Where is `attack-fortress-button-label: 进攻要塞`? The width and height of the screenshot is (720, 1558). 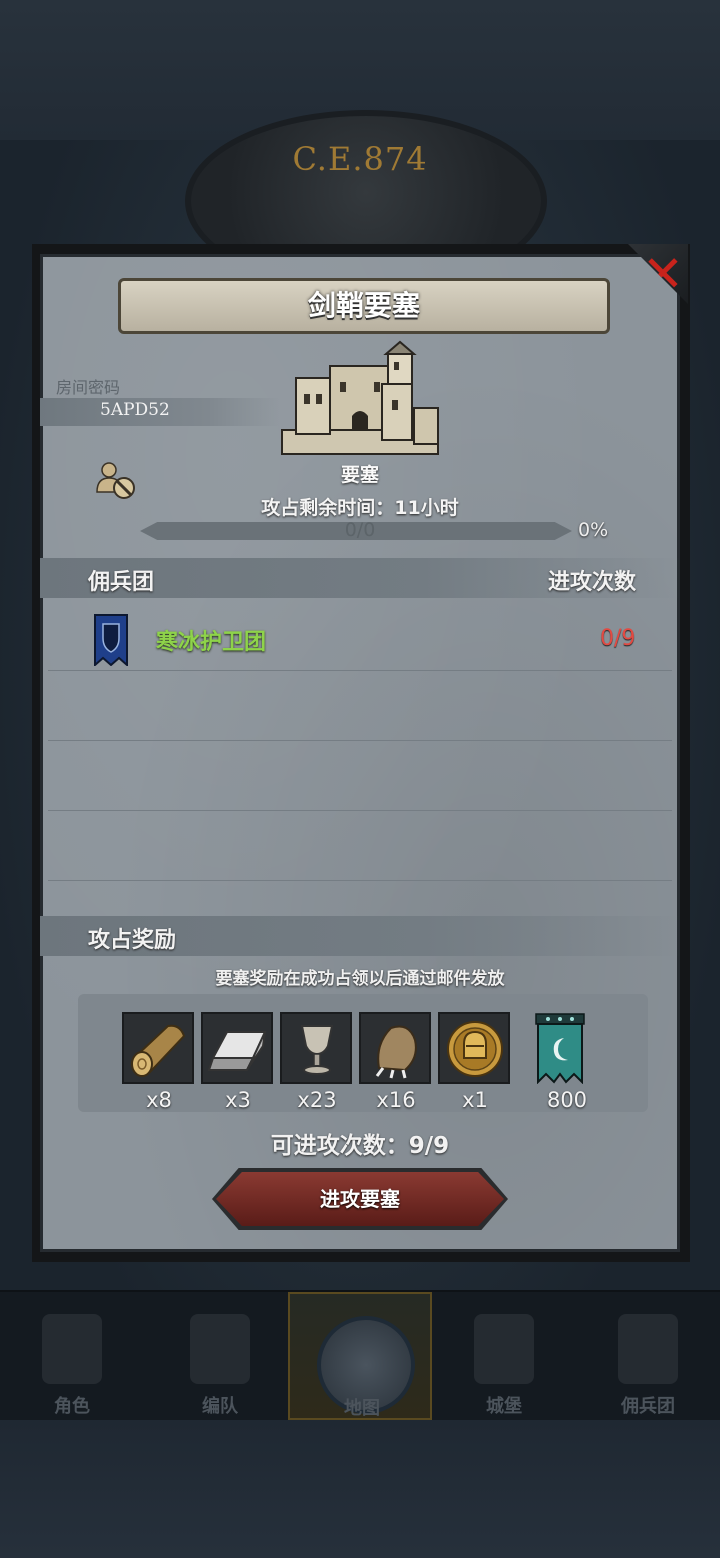
attack-fortress-button-label: 进攻要塞 is located at coordinates (360, 1199).